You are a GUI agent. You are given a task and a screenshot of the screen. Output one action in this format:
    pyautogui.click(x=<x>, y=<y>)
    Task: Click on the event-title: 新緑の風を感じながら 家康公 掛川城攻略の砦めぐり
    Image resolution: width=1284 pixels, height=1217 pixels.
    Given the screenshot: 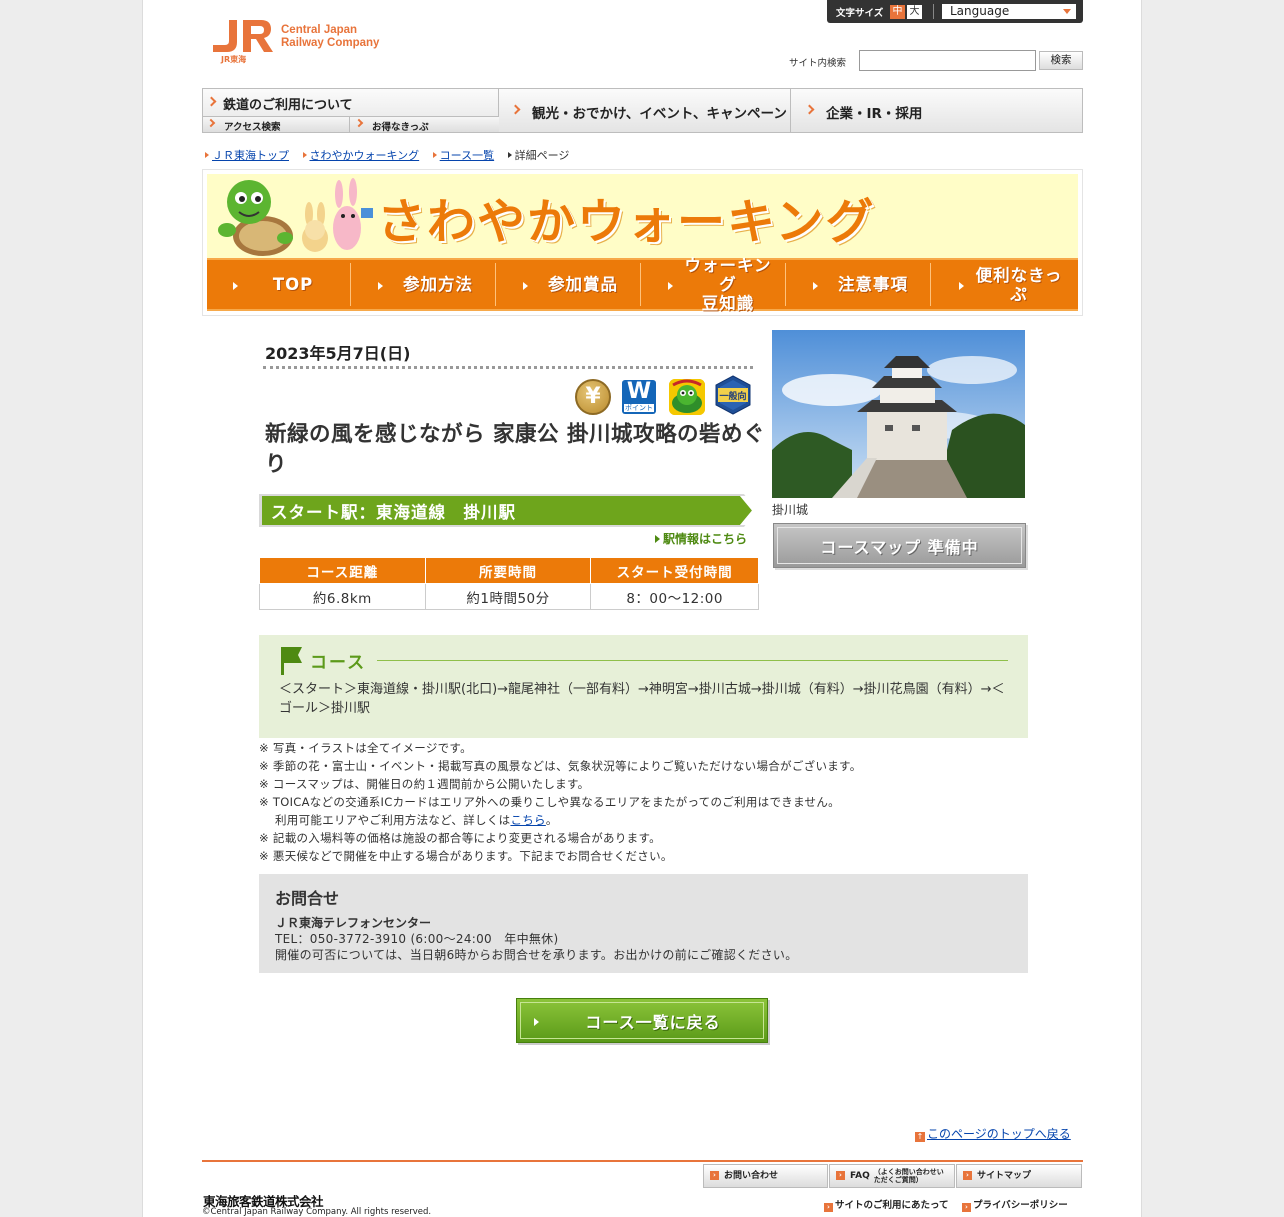 What is the action you would take?
    pyautogui.click(x=515, y=449)
    